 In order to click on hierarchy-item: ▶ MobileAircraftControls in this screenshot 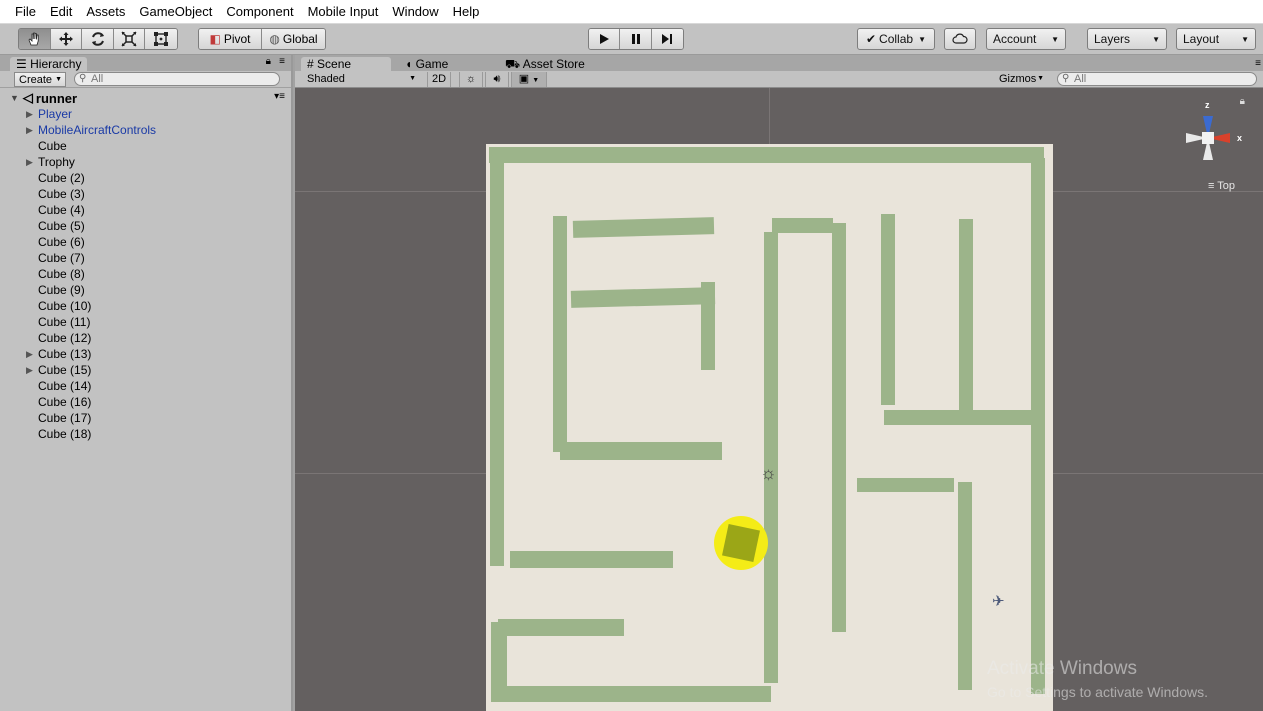, I will do `click(91, 130)`.